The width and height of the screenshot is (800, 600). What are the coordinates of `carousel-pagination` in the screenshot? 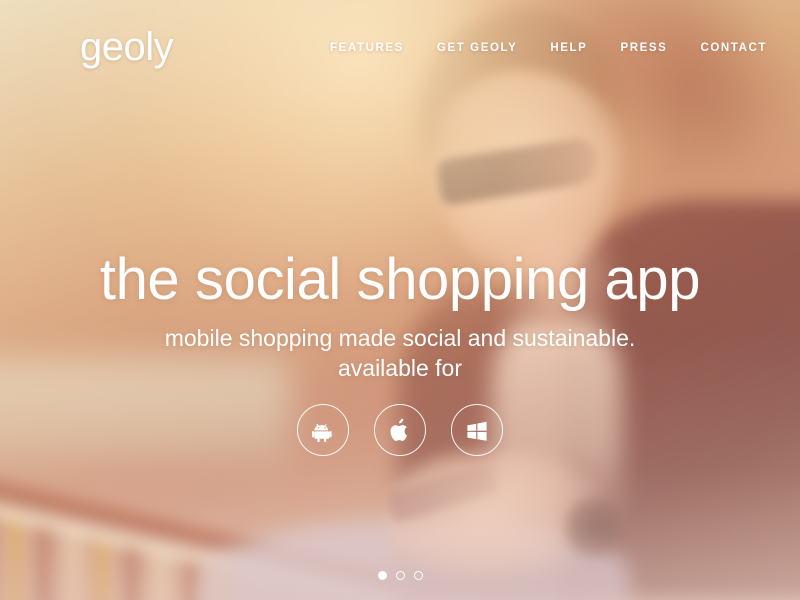 It's located at (400, 575).